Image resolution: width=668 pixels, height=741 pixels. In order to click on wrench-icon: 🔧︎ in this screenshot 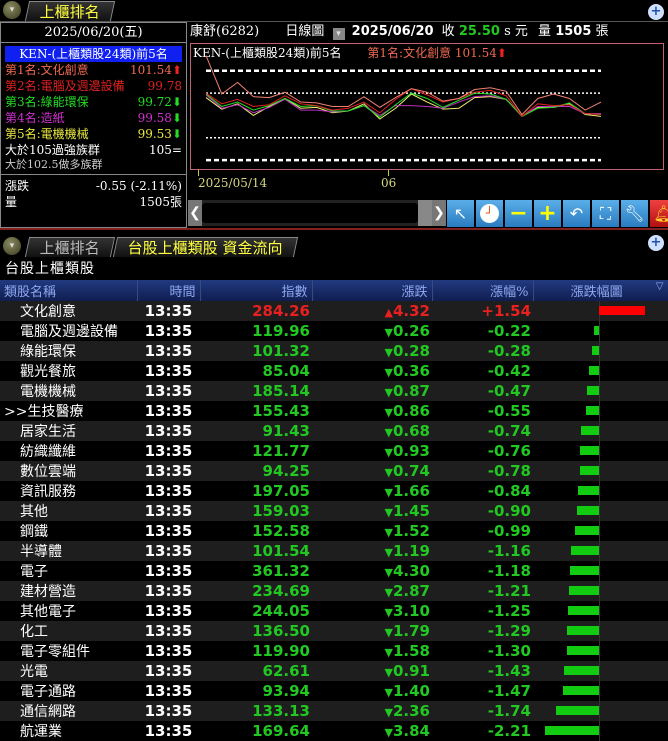, I will do `click(634, 213)`.